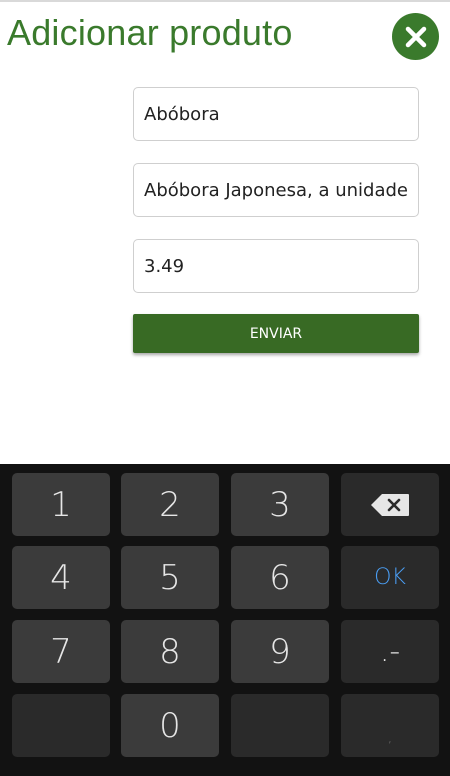  What do you see at coordinates (61, 577) in the screenshot?
I see `key-4: 4` at bounding box center [61, 577].